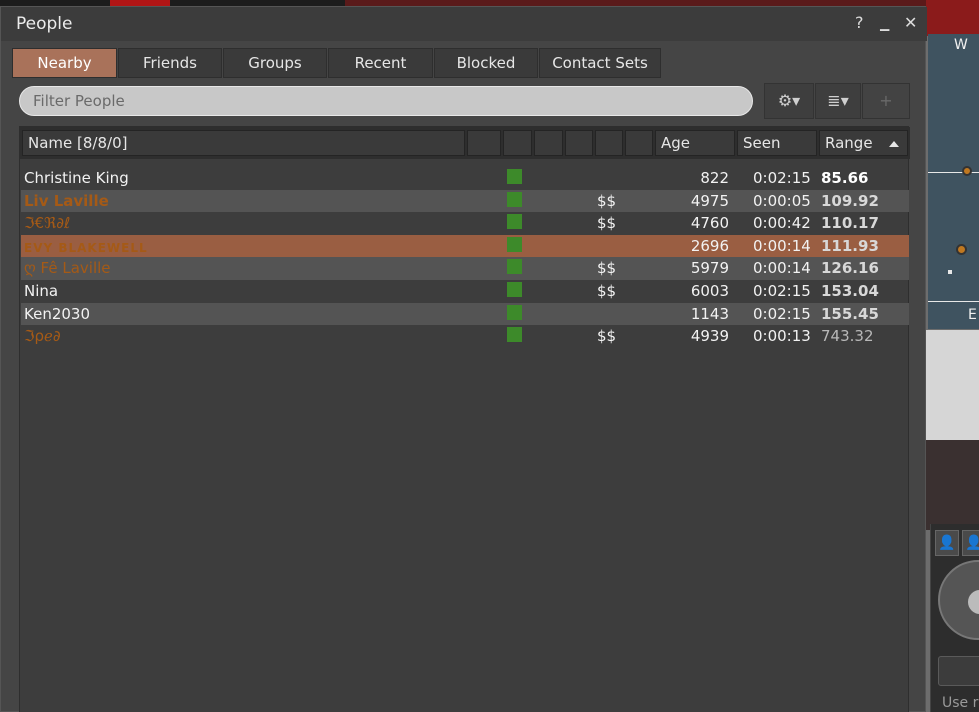 The image size is (979, 712). What do you see at coordinates (709, 313) in the screenshot?
I see `row-age: 1143` at bounding box center [709, 313].